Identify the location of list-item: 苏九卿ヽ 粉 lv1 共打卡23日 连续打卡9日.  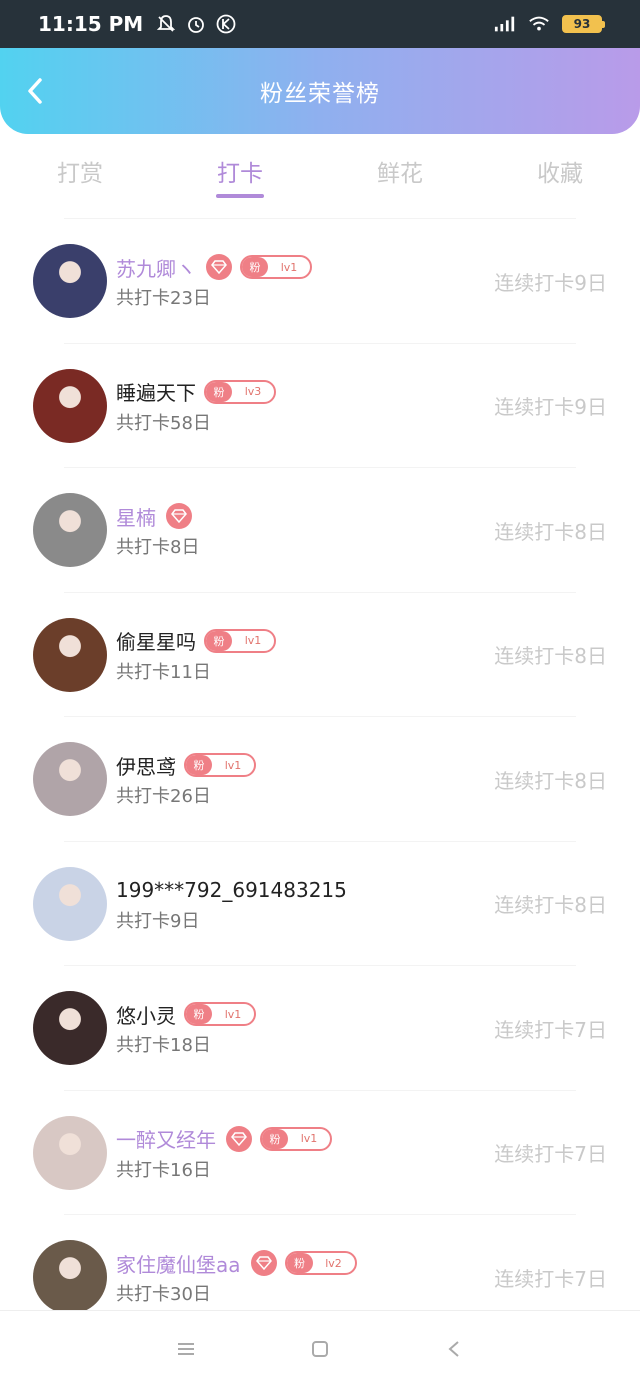
(320, 280).